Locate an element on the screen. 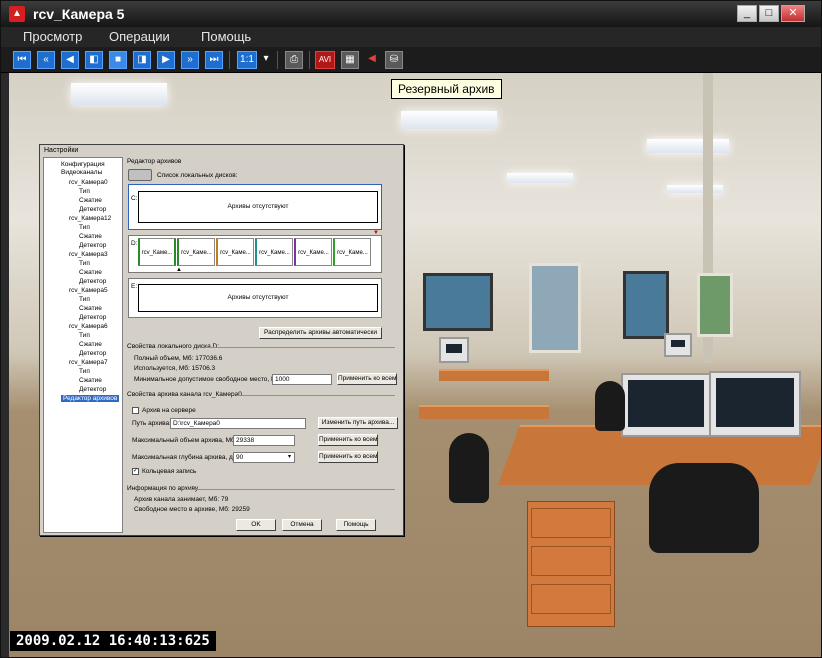  step-back-icon: ◧ is located at coordinates (94, 60).